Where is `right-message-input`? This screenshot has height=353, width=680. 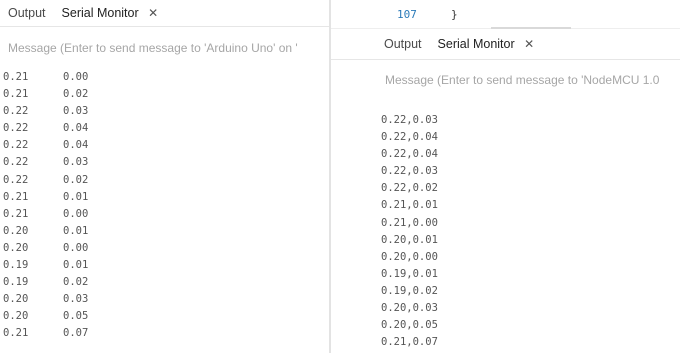 right-message-input is located at coordinates (532, 80).